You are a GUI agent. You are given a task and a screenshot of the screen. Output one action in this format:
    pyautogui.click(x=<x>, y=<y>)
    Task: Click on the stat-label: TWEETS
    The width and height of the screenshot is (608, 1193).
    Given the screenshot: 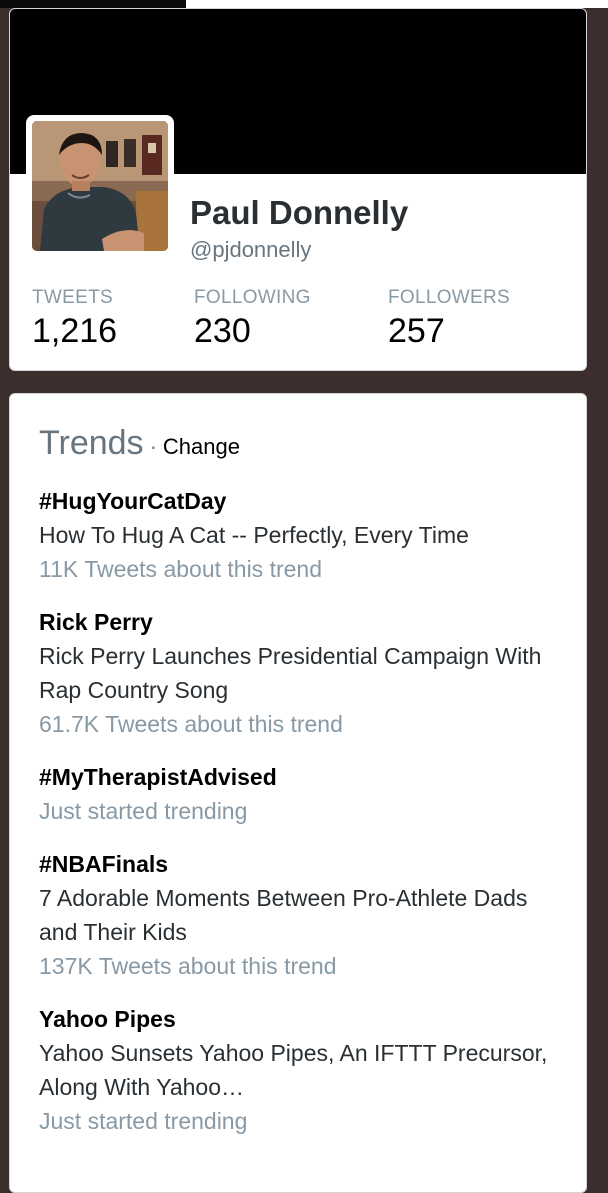 What is the action you would take?
    pyautogui.click(x=72, y=297)
    